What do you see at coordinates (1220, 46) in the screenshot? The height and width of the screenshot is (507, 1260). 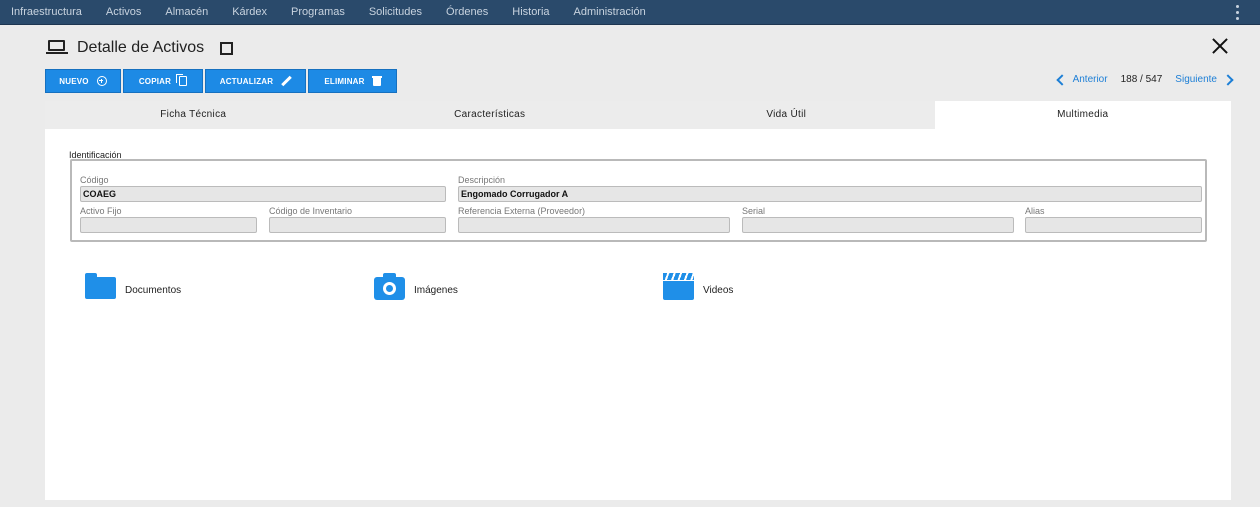 I see `close-icon` at bounding box center [1220, 46].